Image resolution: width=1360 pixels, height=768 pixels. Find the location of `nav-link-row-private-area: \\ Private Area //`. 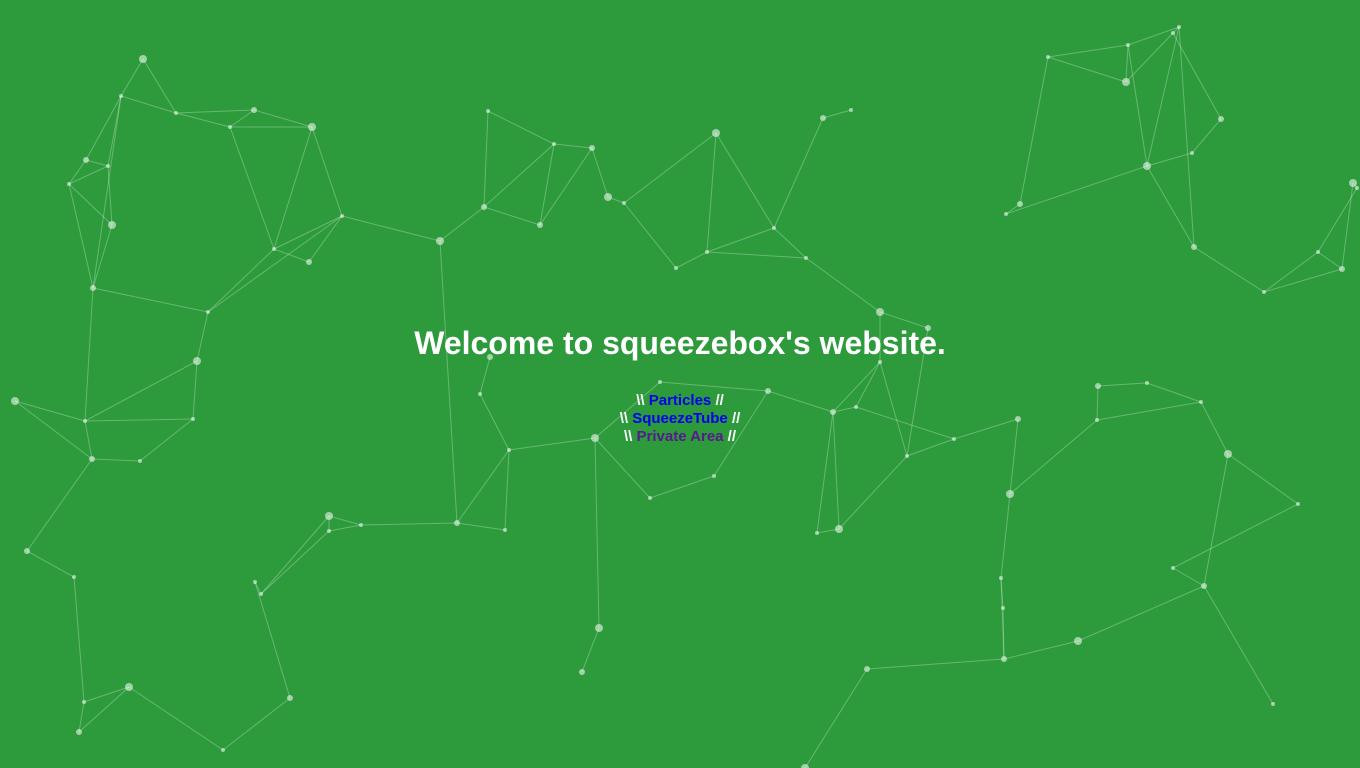

nav-link-row-private-area: \\ Private Area // is located at coordinates (680, 437).